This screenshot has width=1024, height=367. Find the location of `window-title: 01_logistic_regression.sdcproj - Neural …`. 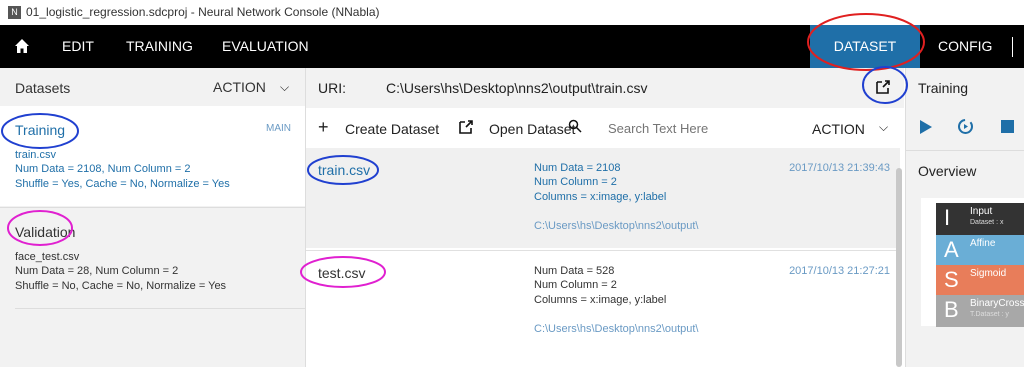

window-title: 01_logistic_regression.sdcproj - Neural … is located at coordinates (203, 12).